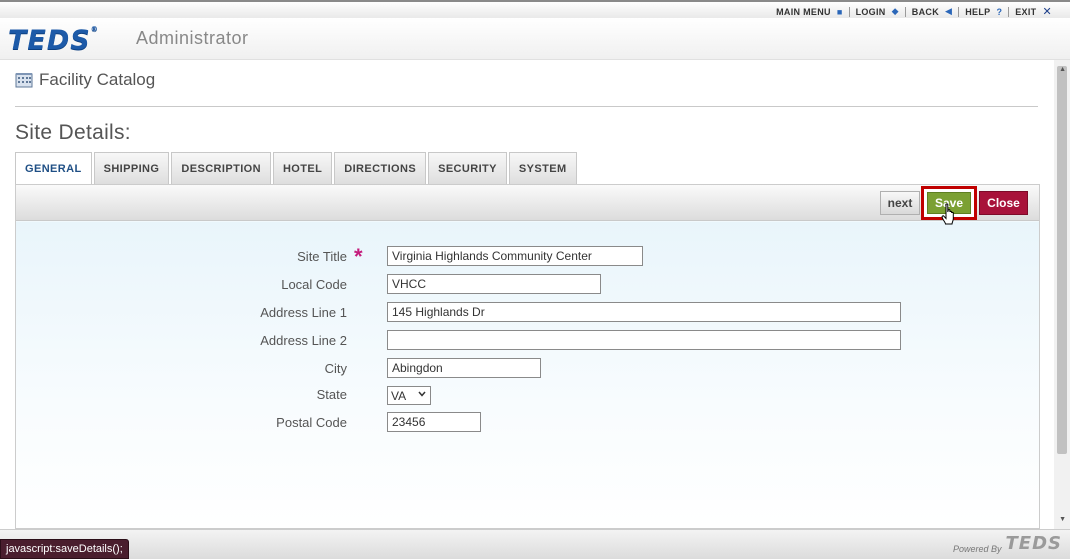 Image resolution: width=1070 pixels, height=559 pixels. What do you see at coordinates (322, 256) in the screenshot?
I see `site-title-label: Site Title` at bounding box center [322, 256].